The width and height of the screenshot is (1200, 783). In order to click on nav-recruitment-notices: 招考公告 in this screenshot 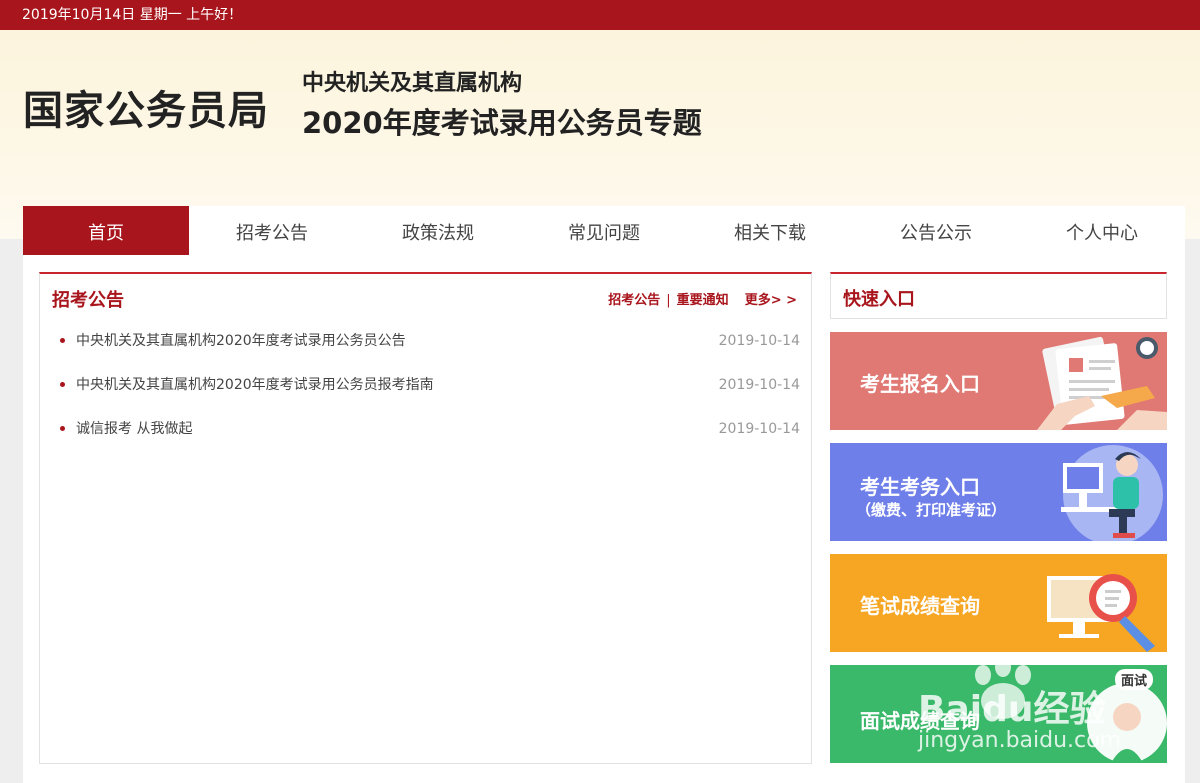, I will do `click(272, 233)`.